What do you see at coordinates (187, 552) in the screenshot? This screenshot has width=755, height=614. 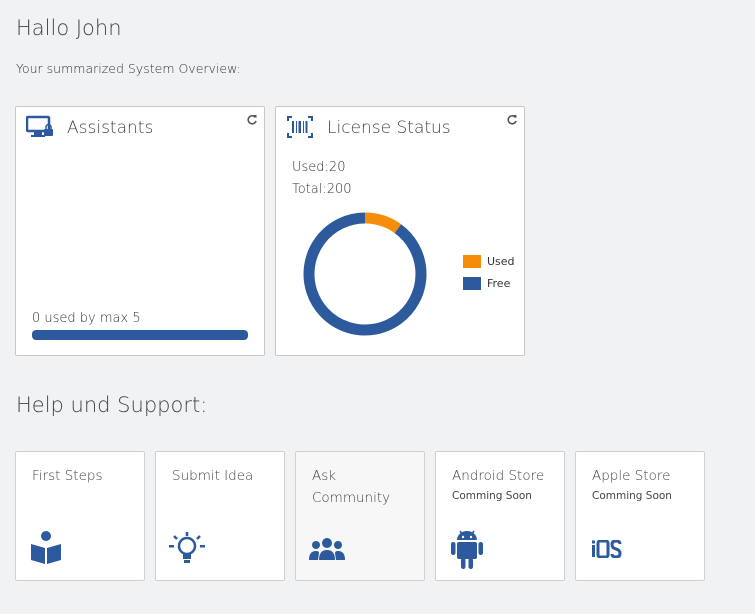 I see `lightbulb-icon` at bounding box center [187, 552].